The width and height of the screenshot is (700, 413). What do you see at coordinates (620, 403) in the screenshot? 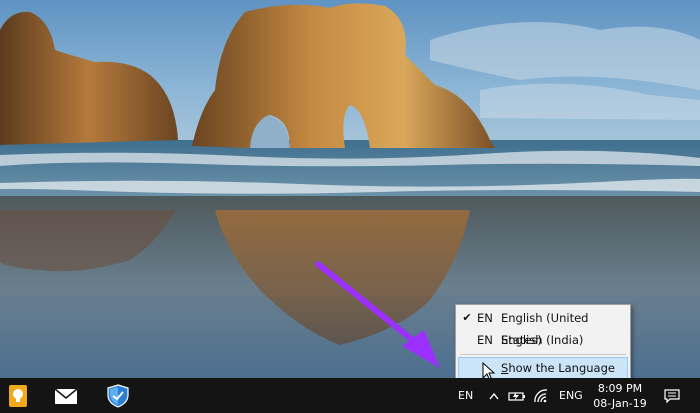
I see `clock-date: 08-Jan-19` at bounding box center [620, 403].